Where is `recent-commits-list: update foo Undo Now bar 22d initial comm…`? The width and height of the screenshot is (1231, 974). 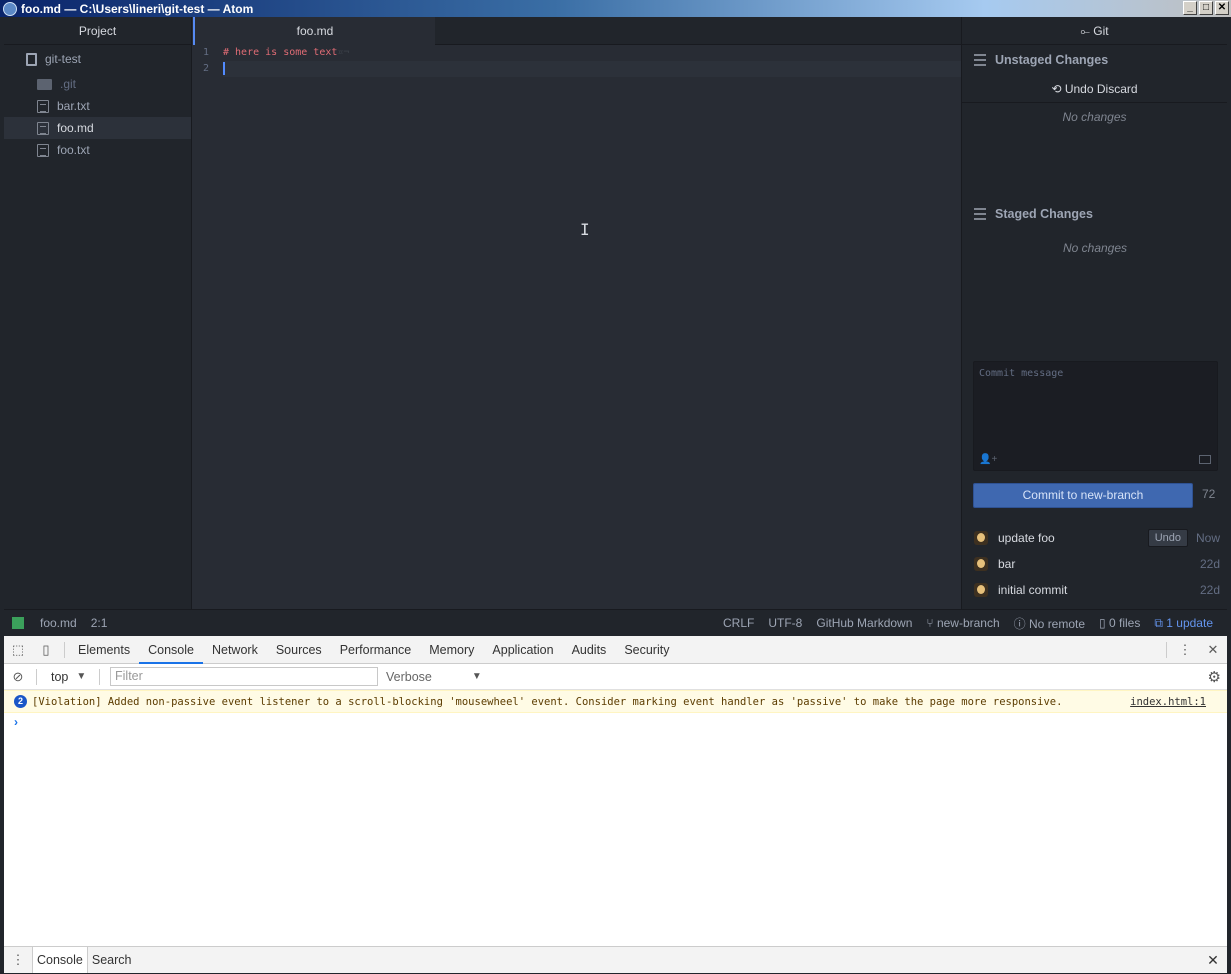 recent-commits-list: update foo Undo Now bar 22d initial comm… is located at coordinates (1095, 564).